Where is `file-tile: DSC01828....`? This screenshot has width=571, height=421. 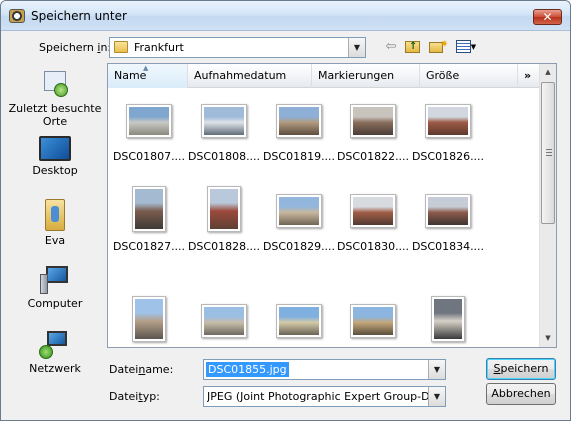
file-tile: DSC01828.... is located at coordinates (224, 231).